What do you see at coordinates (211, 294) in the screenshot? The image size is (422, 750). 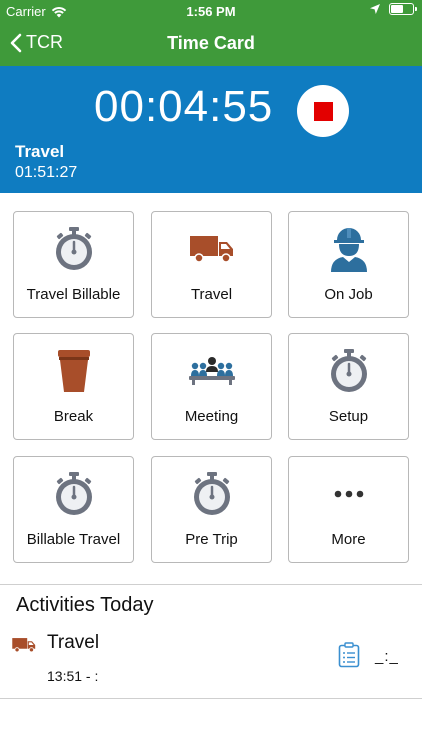 I see `tile-label: Travel` at bounding box center [211, 294].